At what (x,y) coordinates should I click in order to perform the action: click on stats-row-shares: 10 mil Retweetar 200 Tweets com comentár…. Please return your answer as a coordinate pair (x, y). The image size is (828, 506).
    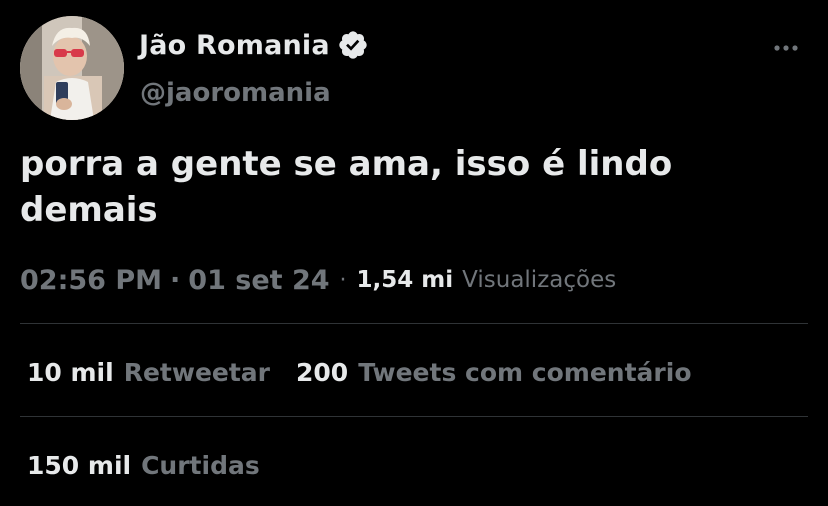
    Looking at the image, I should click on (359, 372).